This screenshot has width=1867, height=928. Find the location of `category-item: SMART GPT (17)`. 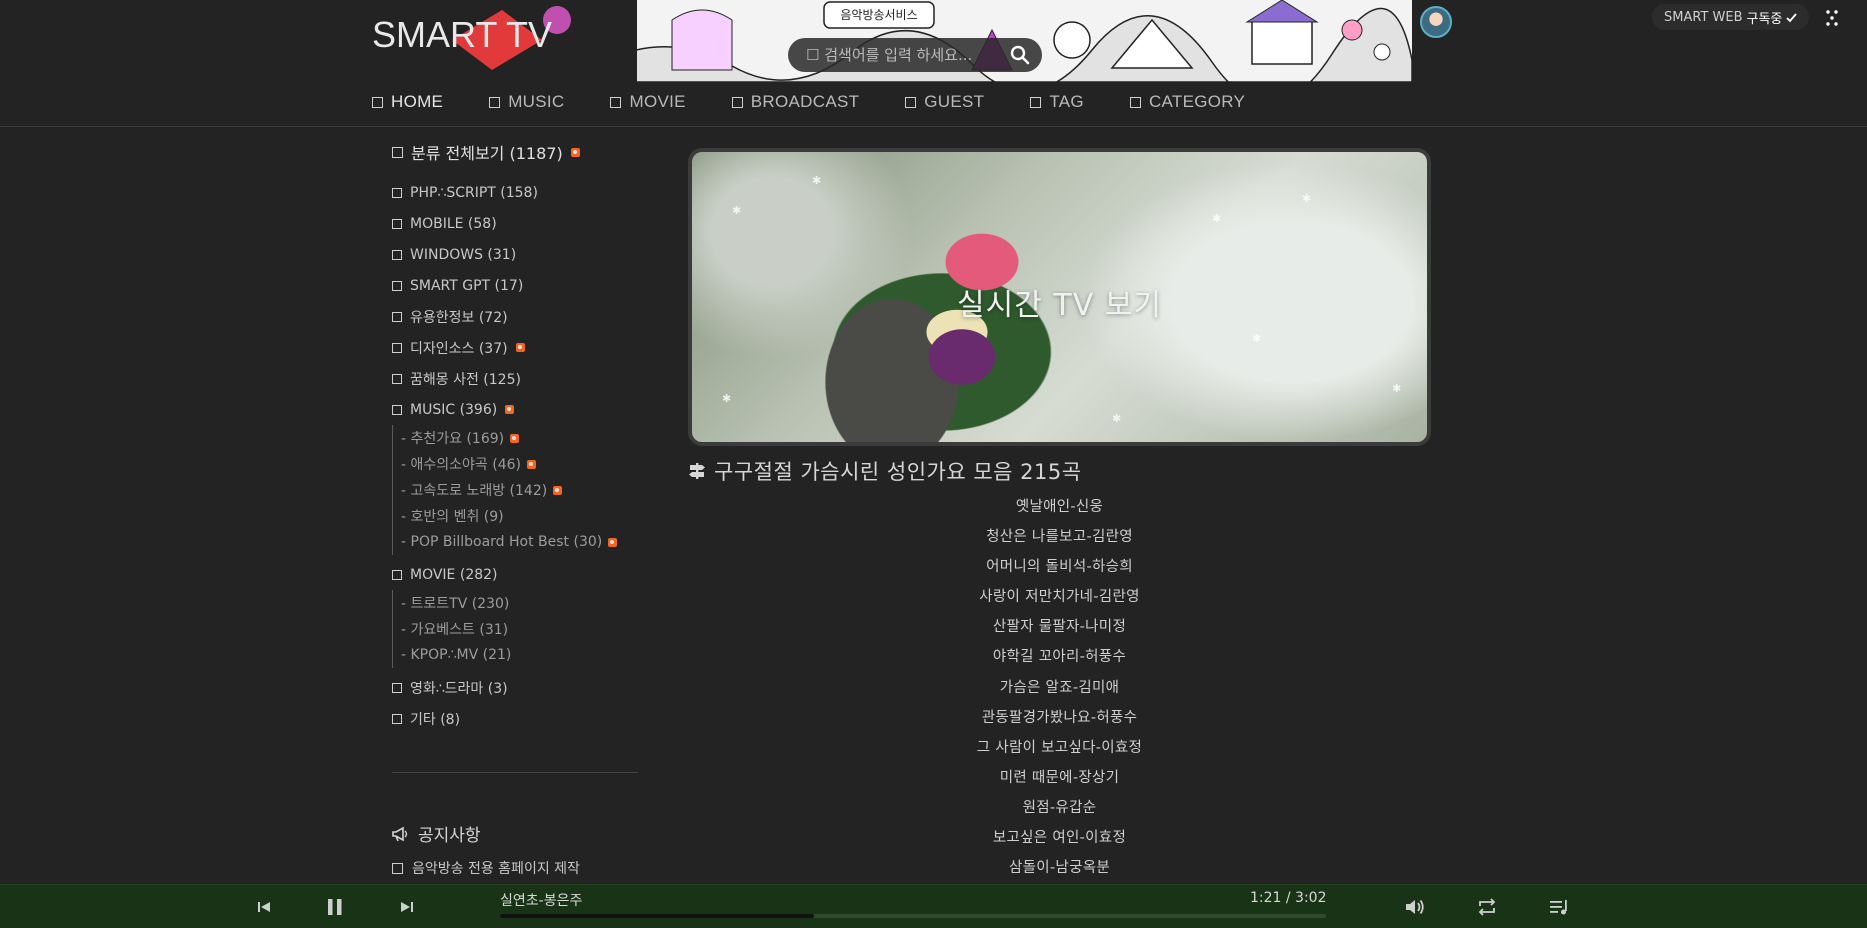

category-item: SMART GPT (17) is located at coordinates (517, 285).